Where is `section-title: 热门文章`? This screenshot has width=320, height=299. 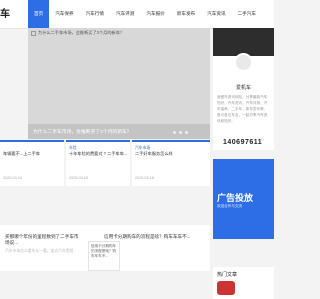 section-title: 热门文章 is located at coordinates (227, 275).